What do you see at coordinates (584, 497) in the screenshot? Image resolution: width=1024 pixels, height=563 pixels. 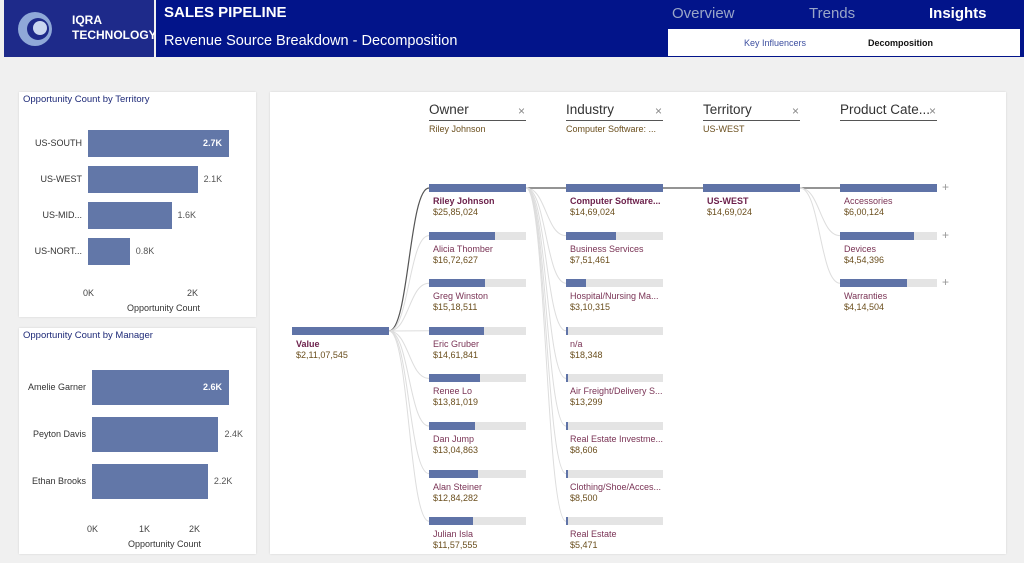 I see `node-value: $8,500` at bounding box center [584, 497].